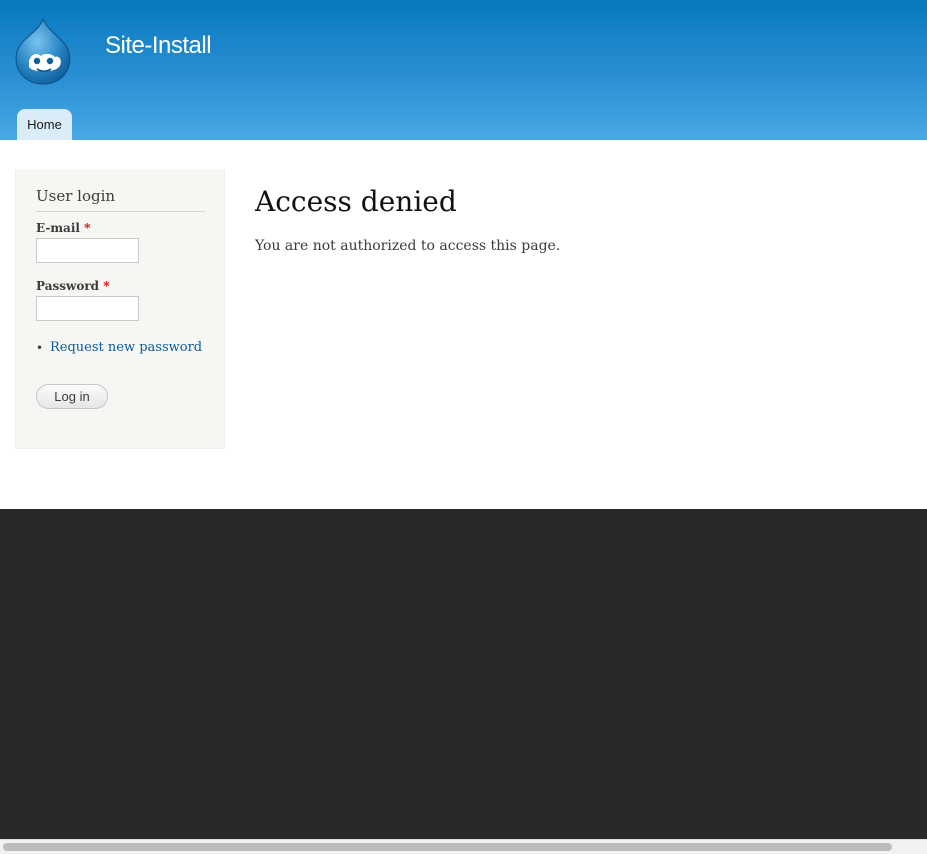 This screenshot has width=927, height=854. Describe the element at coordinates (58, 228) in the screenshot. I see `email-label-text: E-mail` at that location.